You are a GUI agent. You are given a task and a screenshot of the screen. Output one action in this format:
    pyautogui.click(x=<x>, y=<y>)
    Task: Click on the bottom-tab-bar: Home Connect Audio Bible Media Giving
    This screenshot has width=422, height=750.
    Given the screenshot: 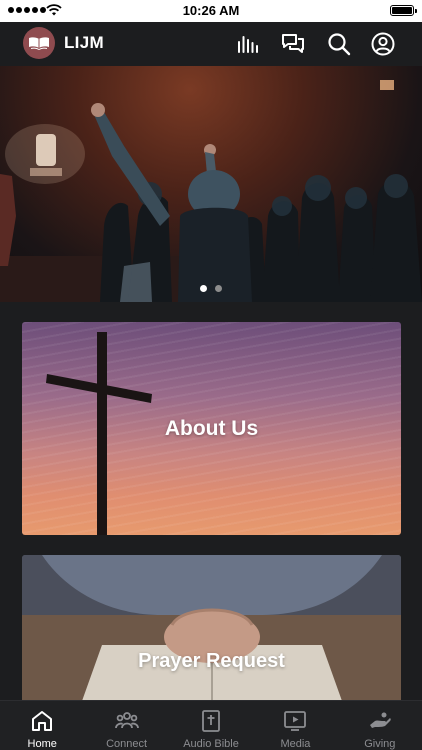 What is the action you would take?
    pyautogui.click(x=211, y=725)
    